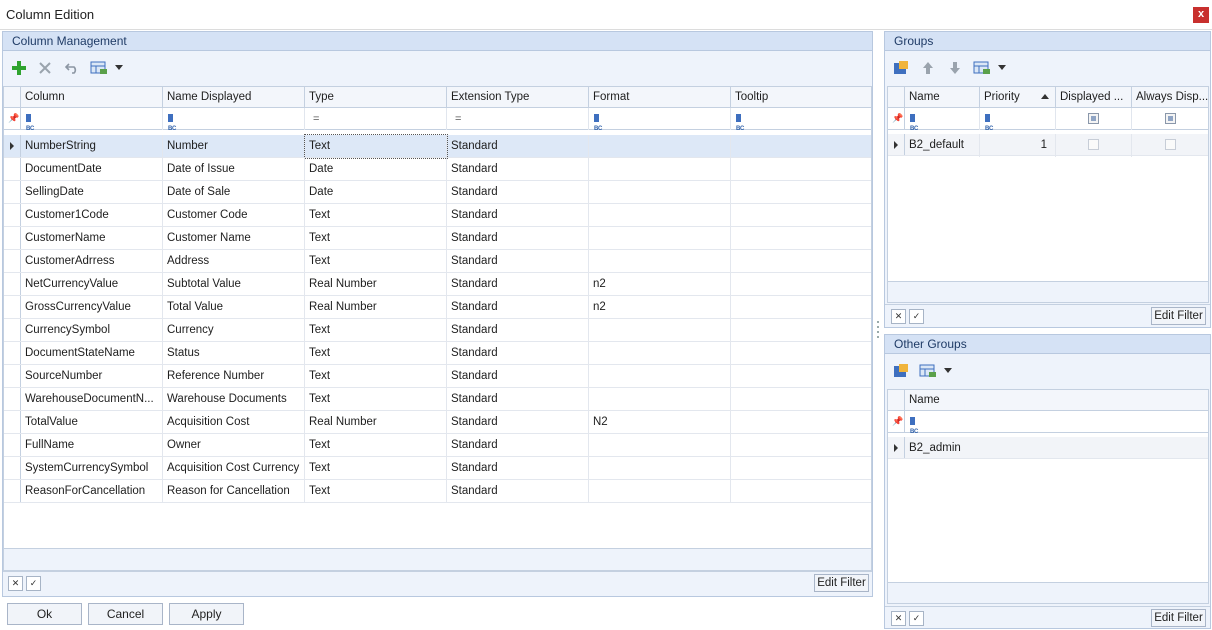 The image size is (1212, 630). I want to click on table-row: B2_default 1, so click(1048, 145).